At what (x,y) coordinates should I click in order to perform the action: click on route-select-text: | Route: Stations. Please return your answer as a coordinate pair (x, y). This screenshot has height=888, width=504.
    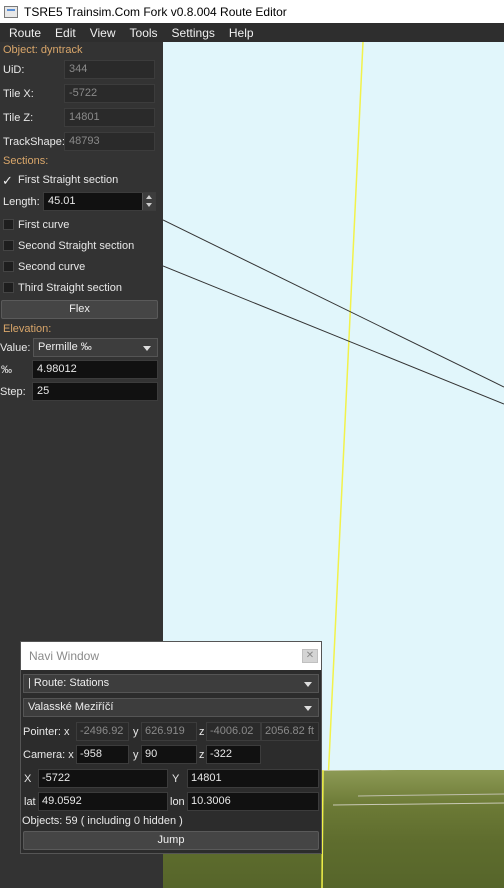
    Looking at the image, I should click on (69, 683).